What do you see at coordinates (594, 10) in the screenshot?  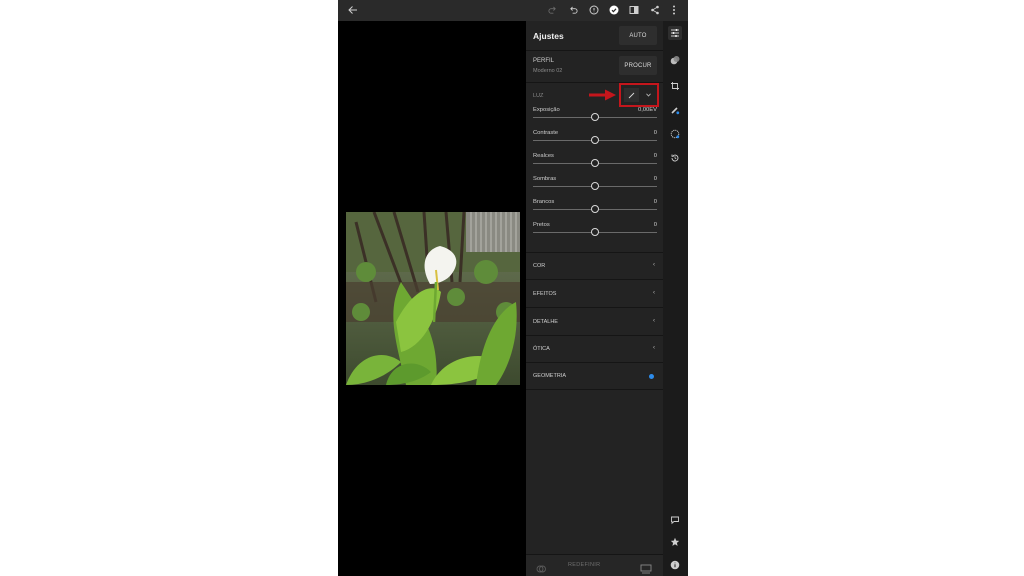 I see `help-icon` at bounding box center [594, 10].